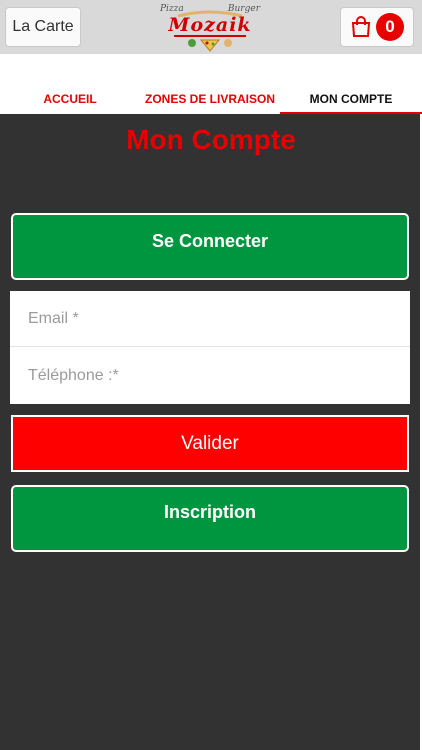 This screenshot has height=750, width=422. Describe the element at coordinates (43, 27) in the screenshot. I see `la-carte-button: La Carte` at that location.